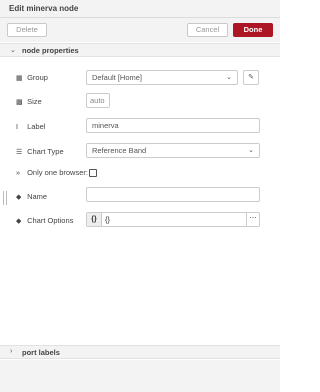 The height and width of the screenshot is (392, 320). What do you see at coordinates (140, 9) in the screenshot?
I see `tray-header: Edit minerva node` at bounding box center [140, 9].